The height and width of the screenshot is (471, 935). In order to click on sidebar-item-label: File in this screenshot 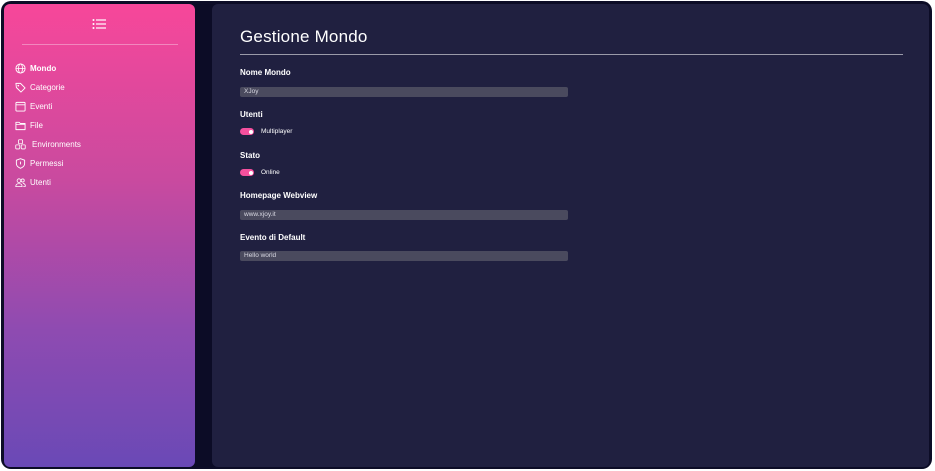, I will do `click(36, 125)`.